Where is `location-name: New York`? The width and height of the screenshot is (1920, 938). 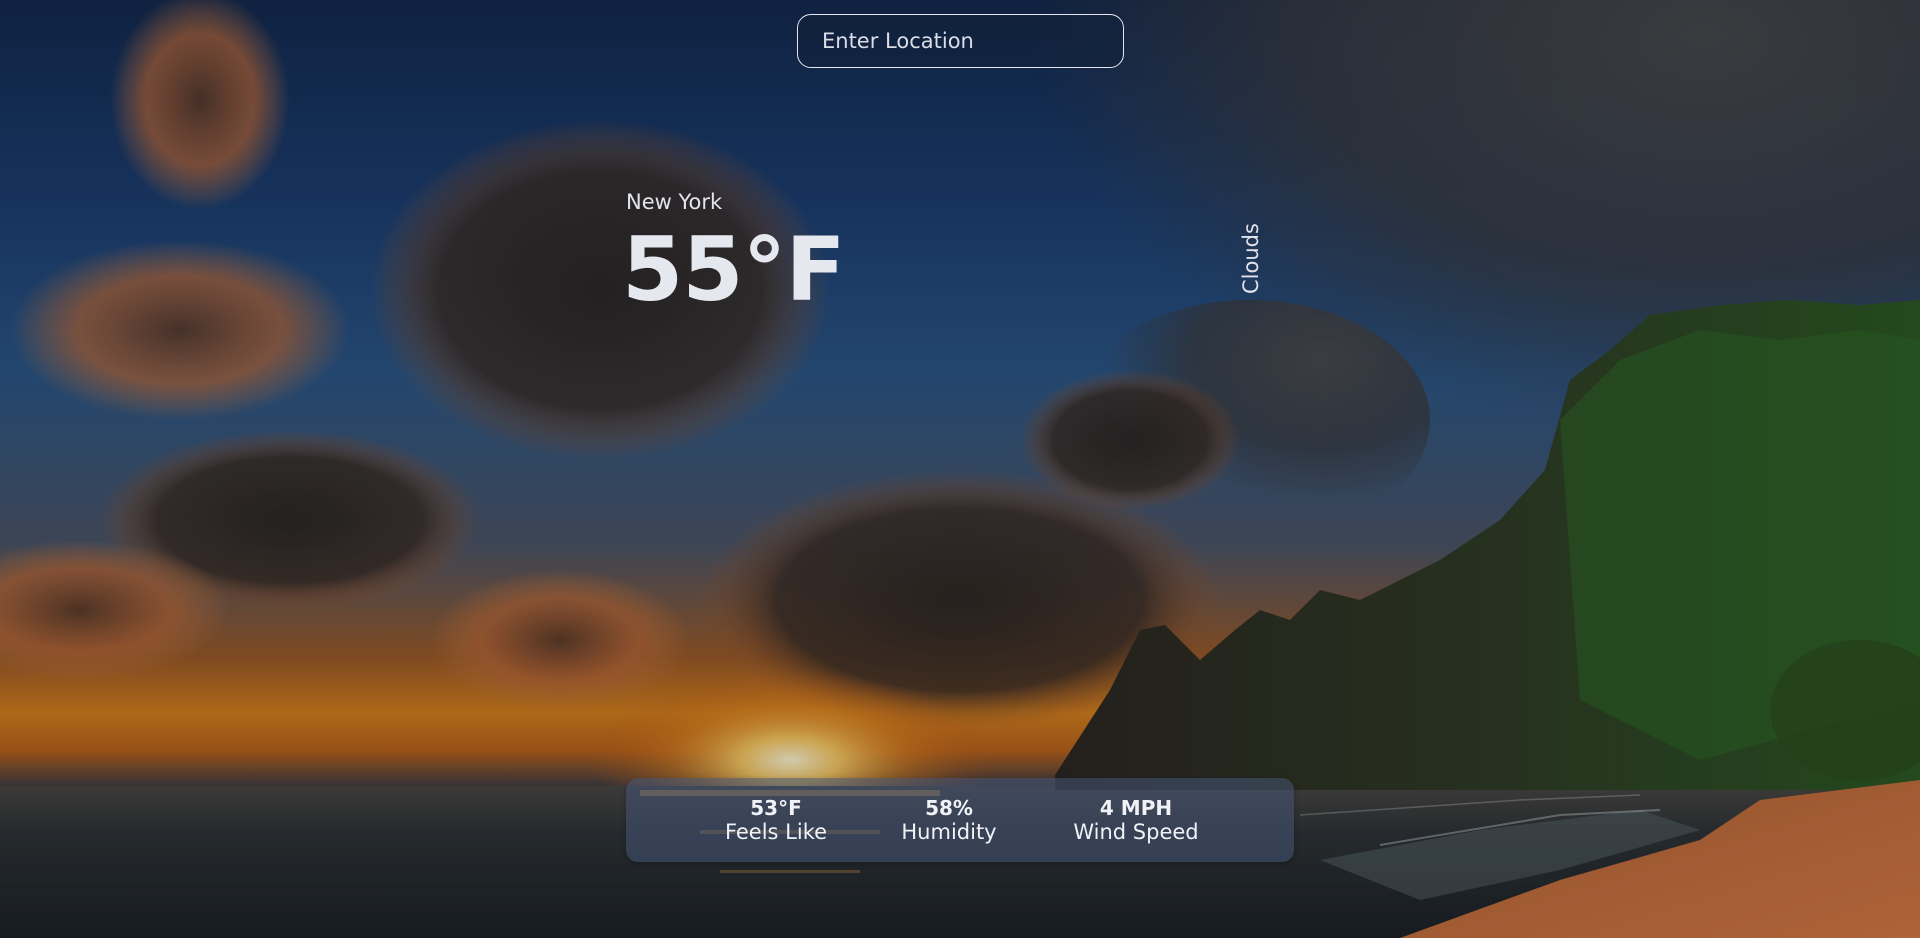 location-name: New York is located at coordinates (674, 202).